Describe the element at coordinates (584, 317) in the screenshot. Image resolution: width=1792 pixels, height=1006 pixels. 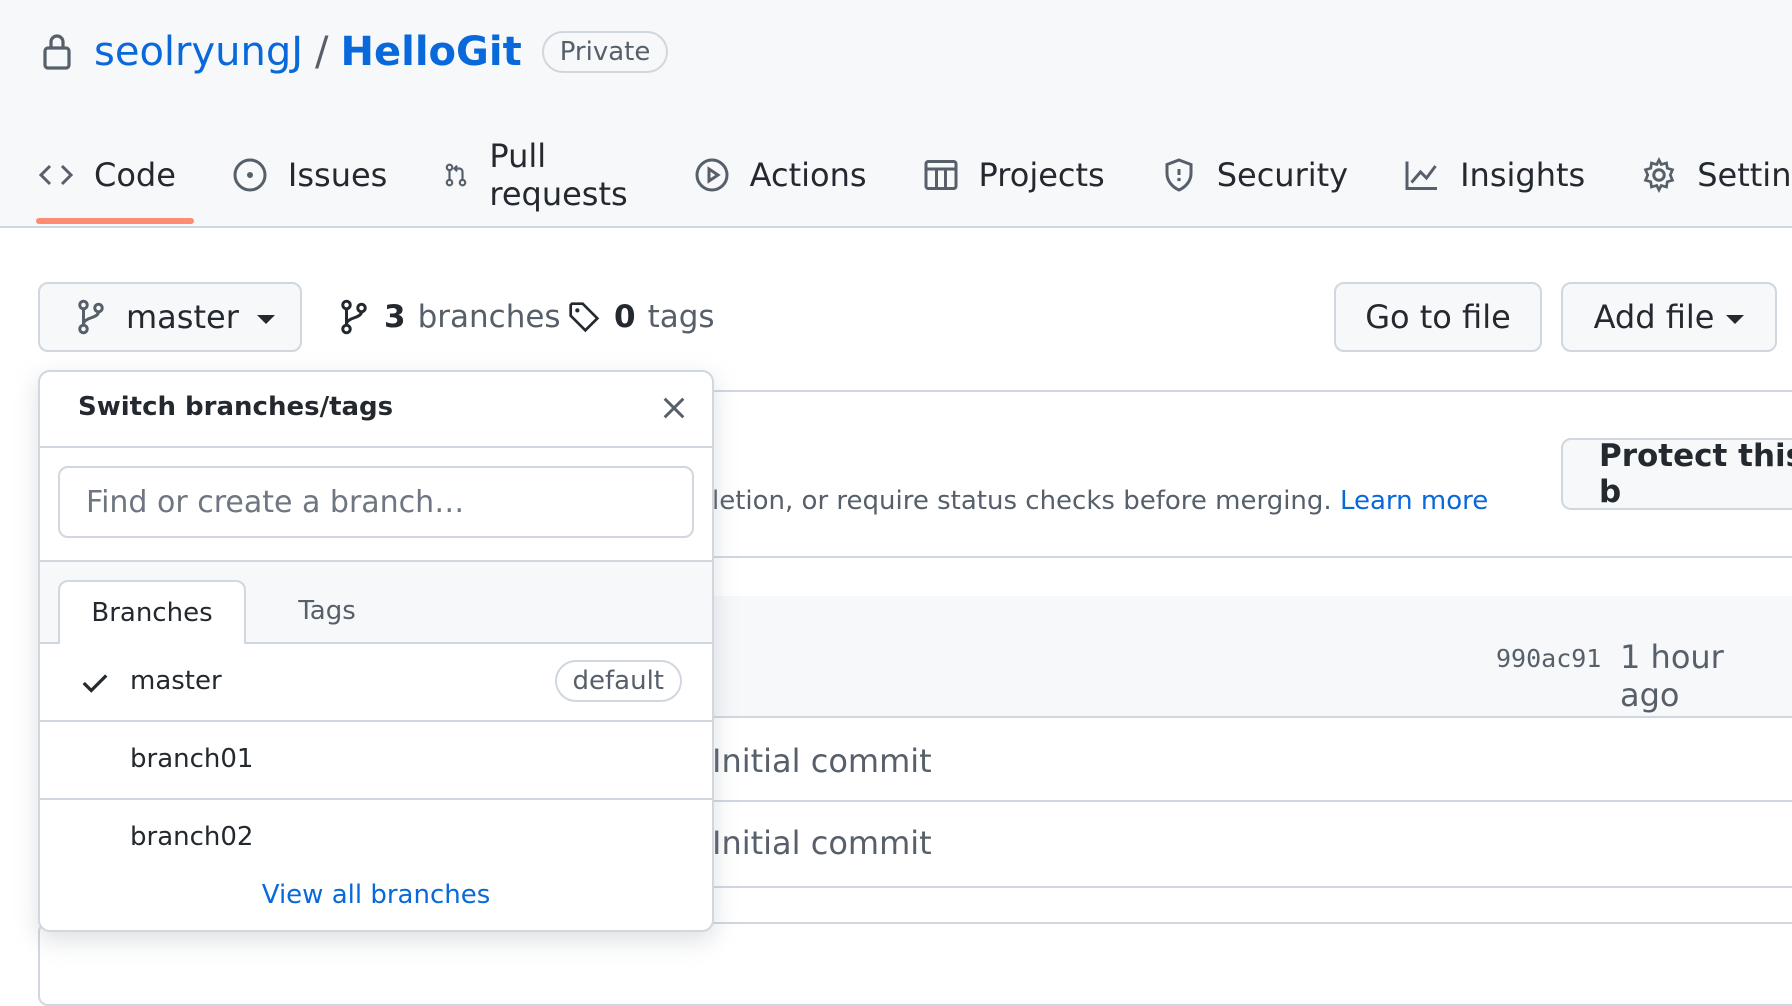
I see `tag-icon` at that location.